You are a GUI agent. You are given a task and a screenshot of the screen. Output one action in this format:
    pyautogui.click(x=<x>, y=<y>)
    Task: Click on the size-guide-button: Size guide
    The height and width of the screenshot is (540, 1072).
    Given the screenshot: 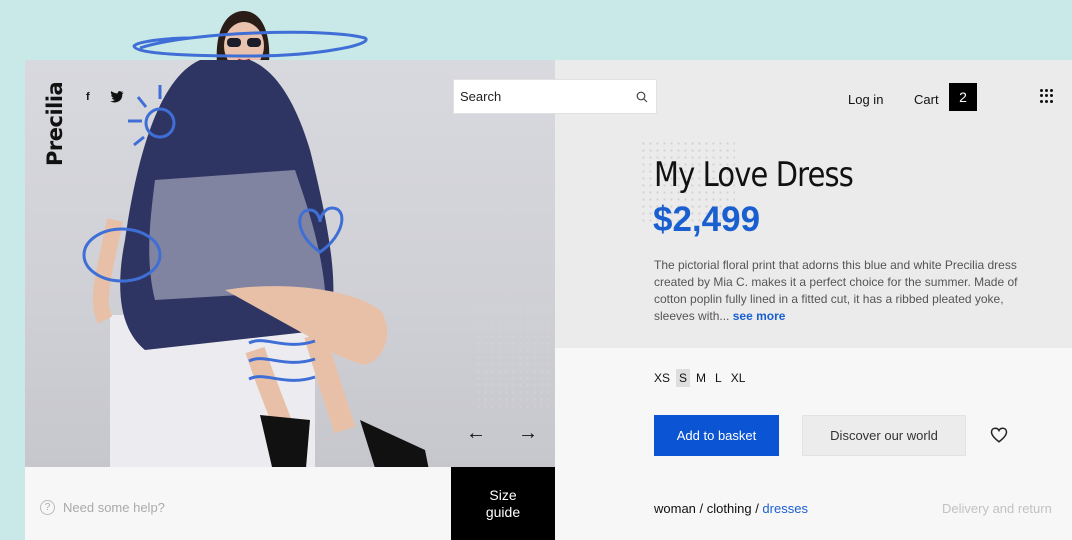 What is the action you would take?
    pyautogui.click(x=503, y=503)
    